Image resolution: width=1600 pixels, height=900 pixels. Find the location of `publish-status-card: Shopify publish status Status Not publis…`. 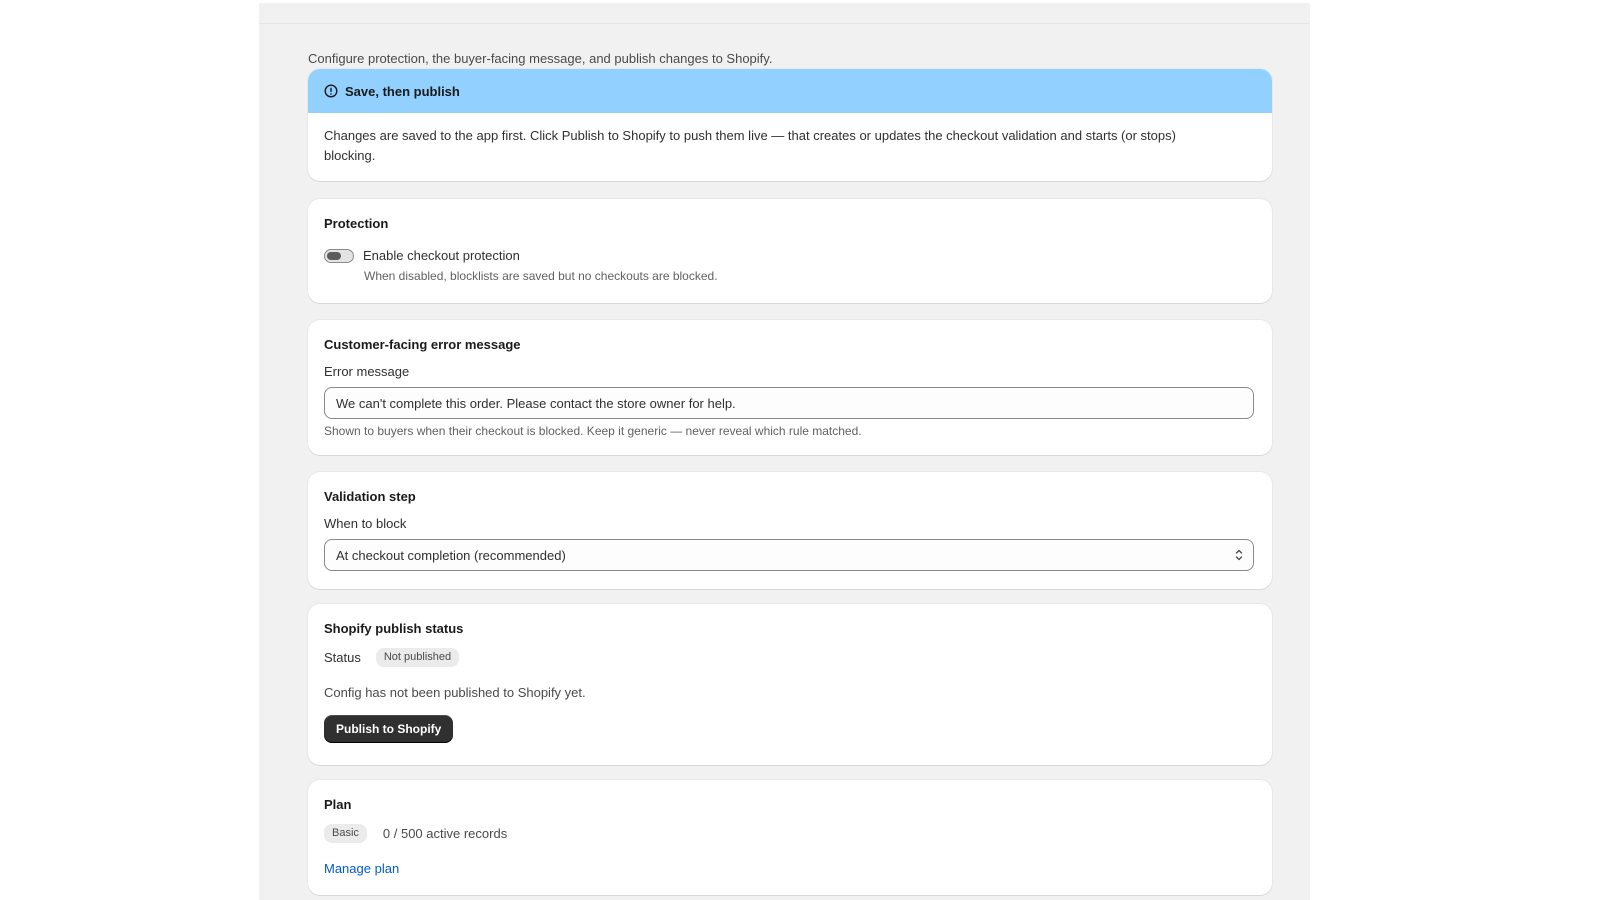

publish-status-card: Shopify publish status Status Not publis… is located at coordinates (790, 684).